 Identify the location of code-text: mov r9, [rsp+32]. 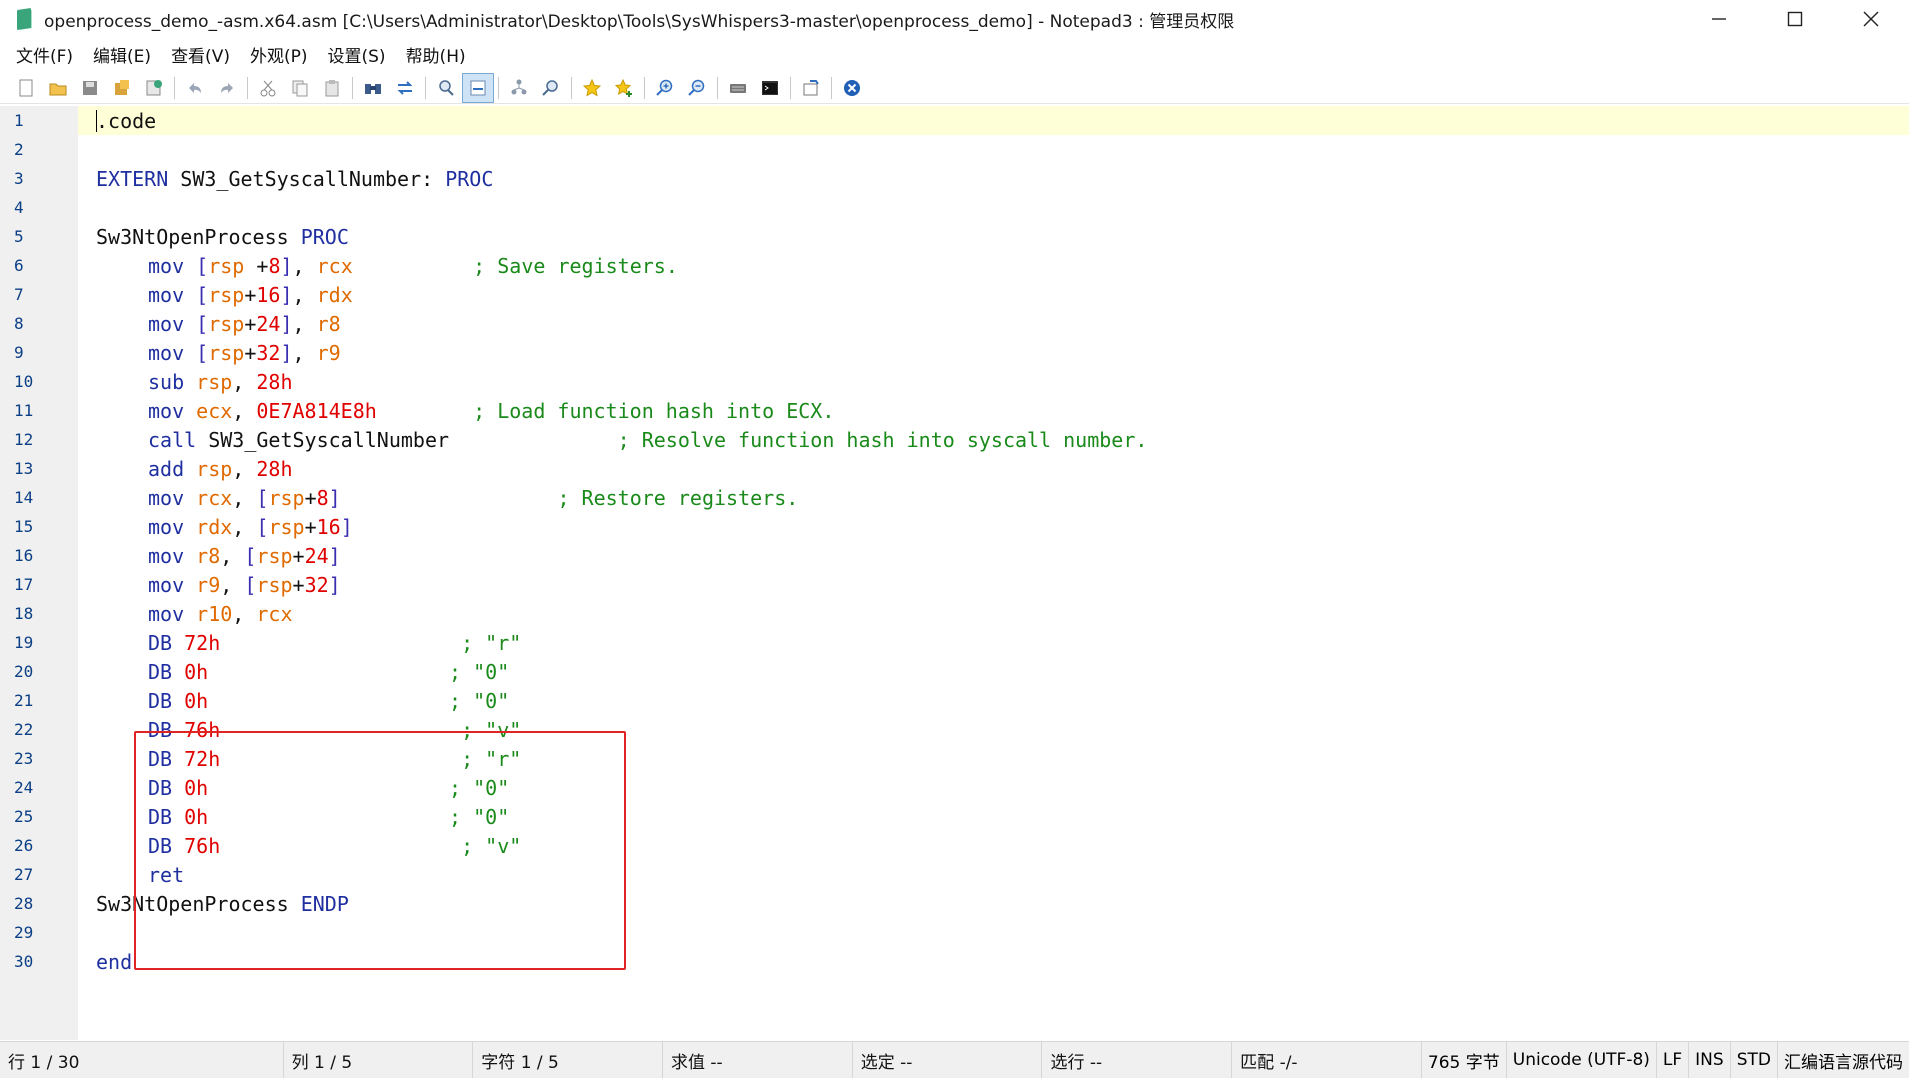
(209, 585).